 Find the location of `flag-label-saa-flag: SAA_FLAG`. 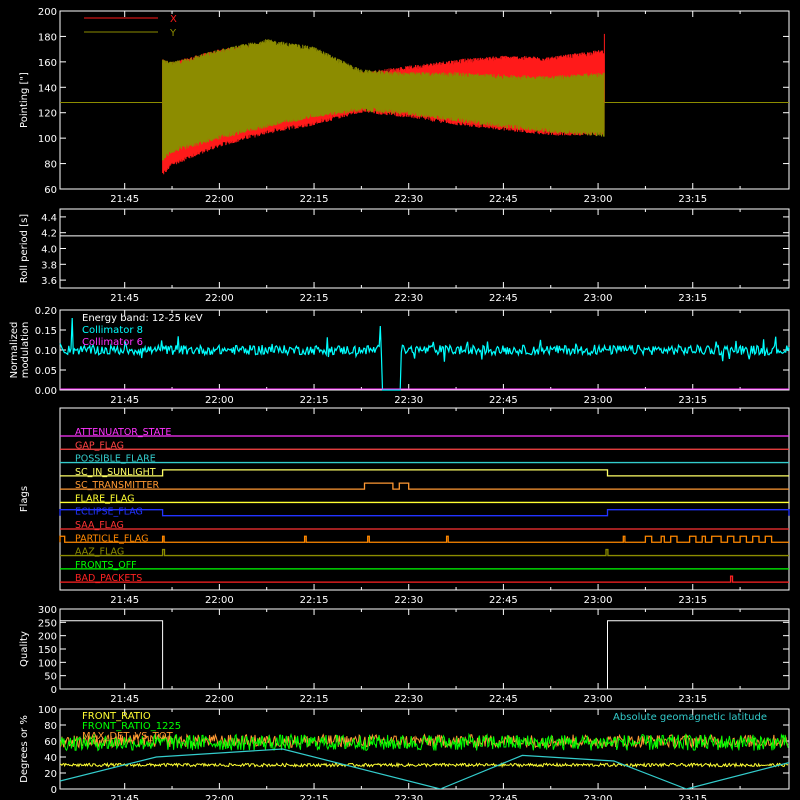

flag-label-saa-flag: SAA_FLAG is located at coordinates (99, 525).